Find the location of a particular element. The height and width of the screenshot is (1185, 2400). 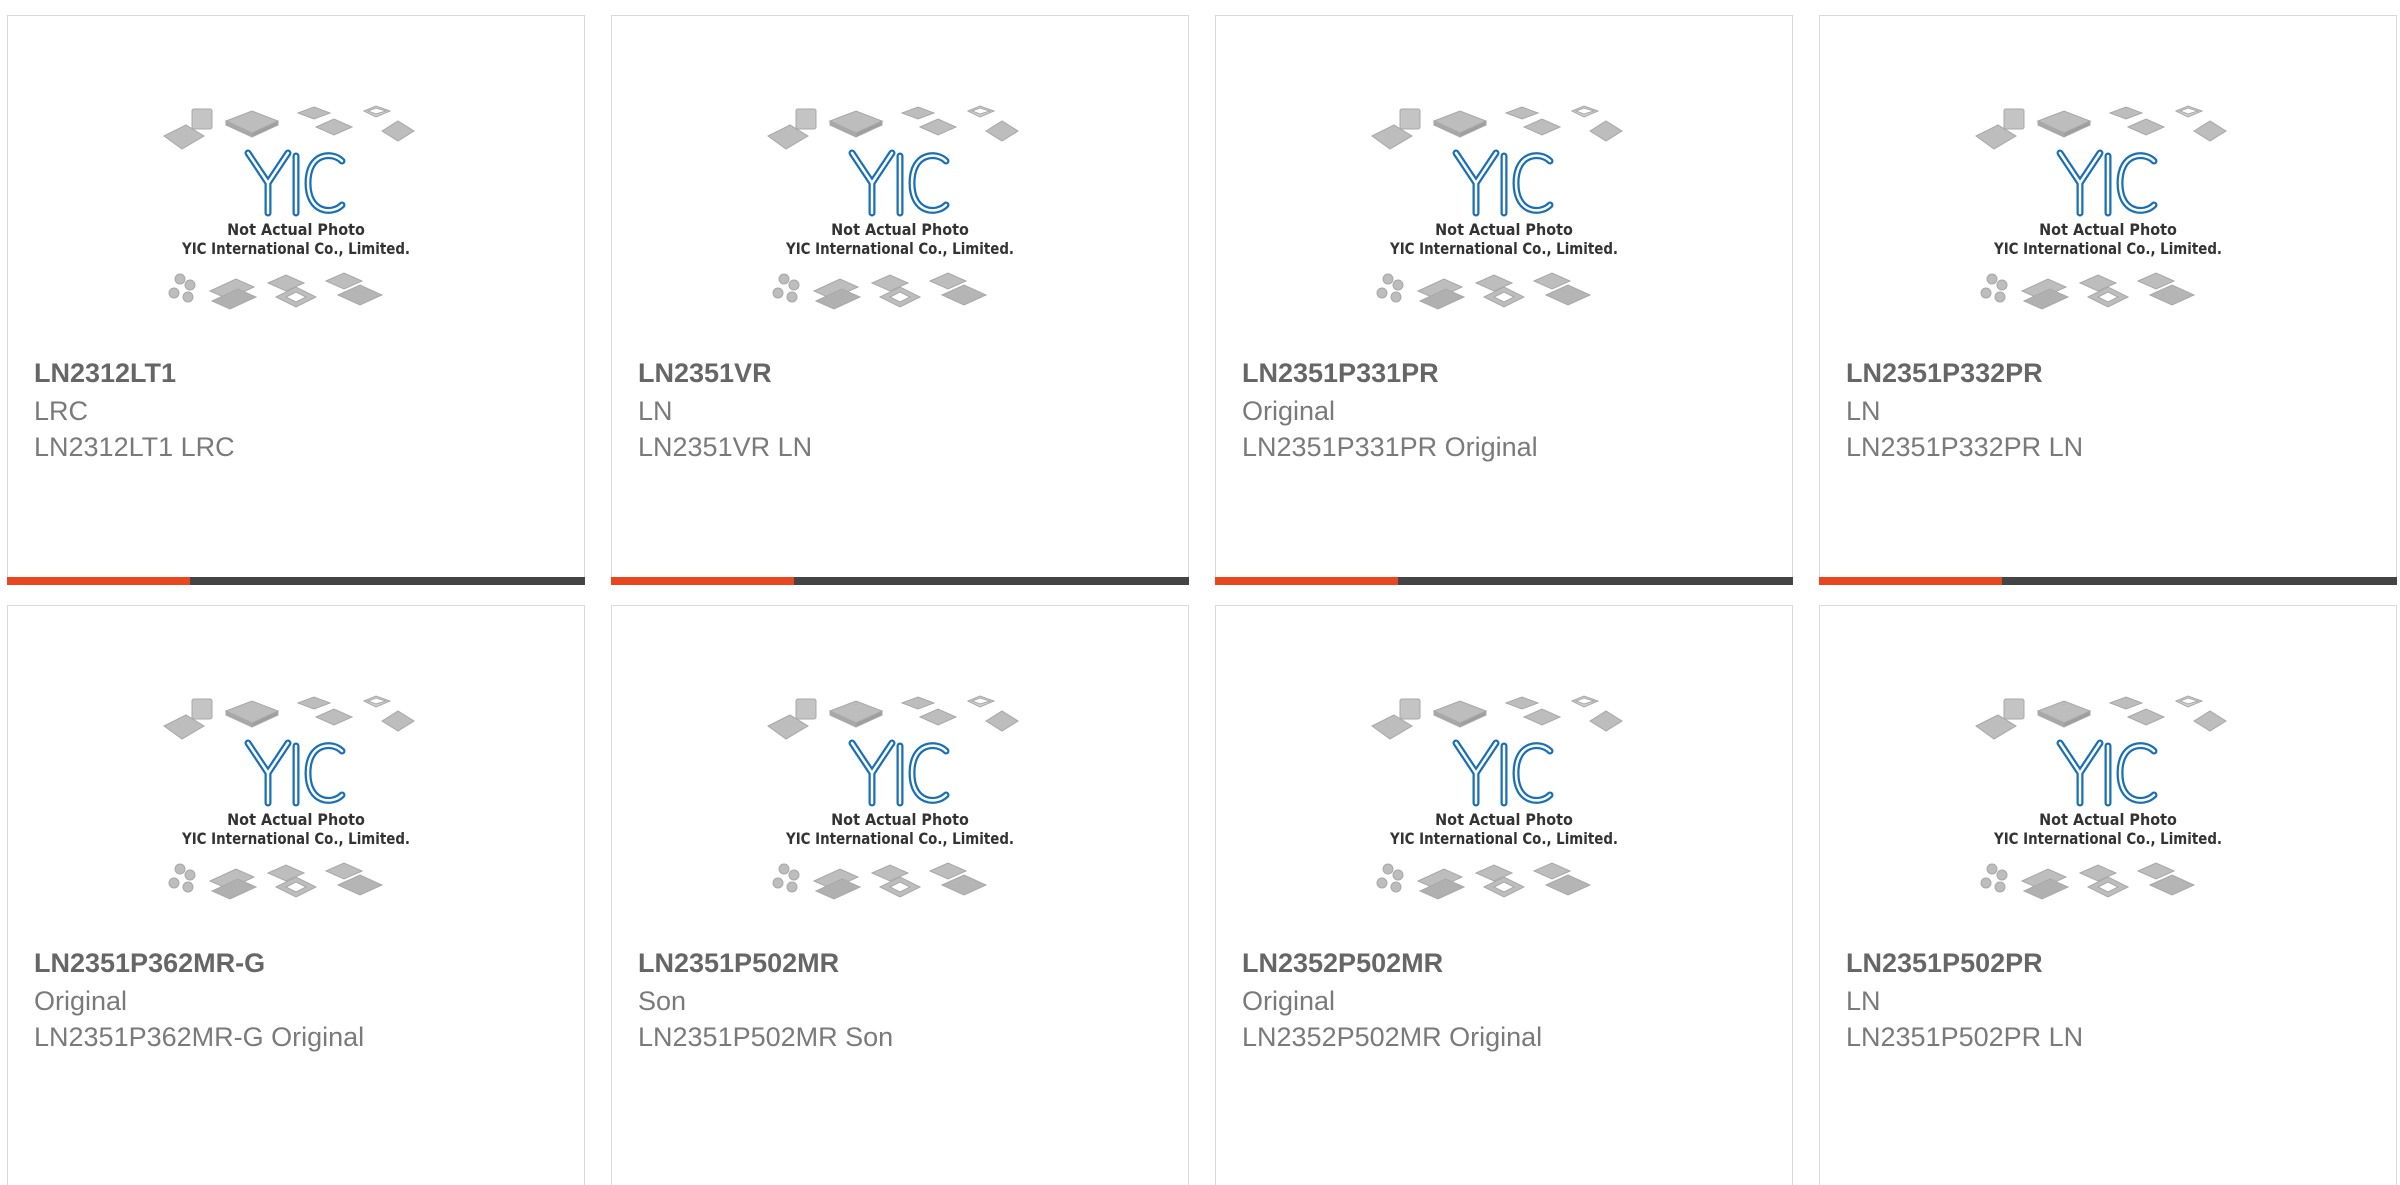

product-description: LN2351P502MR Son is located at coordinates (766, 1037).